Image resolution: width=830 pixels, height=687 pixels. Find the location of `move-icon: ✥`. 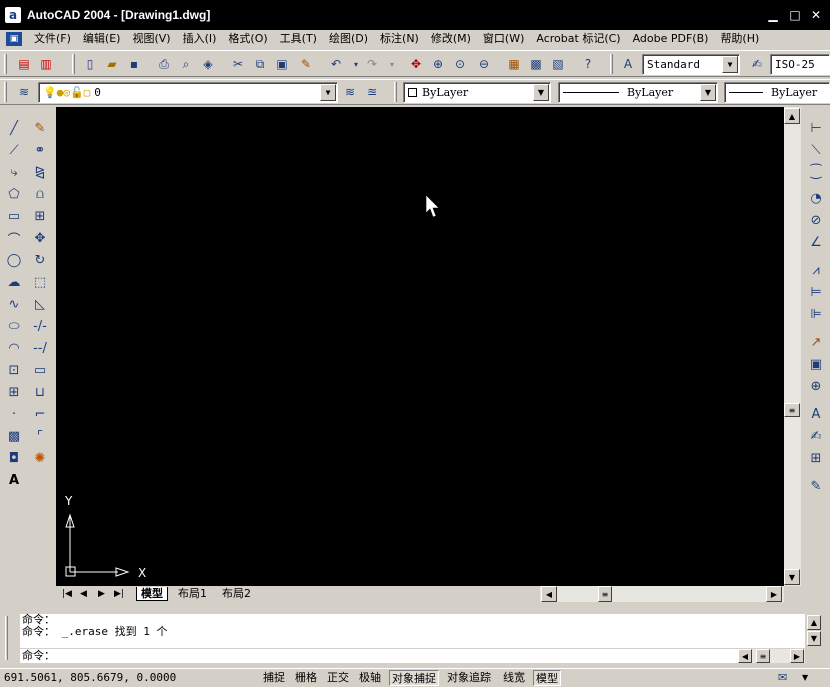

move-icon: ✥ is located at coordinates (40, 238).